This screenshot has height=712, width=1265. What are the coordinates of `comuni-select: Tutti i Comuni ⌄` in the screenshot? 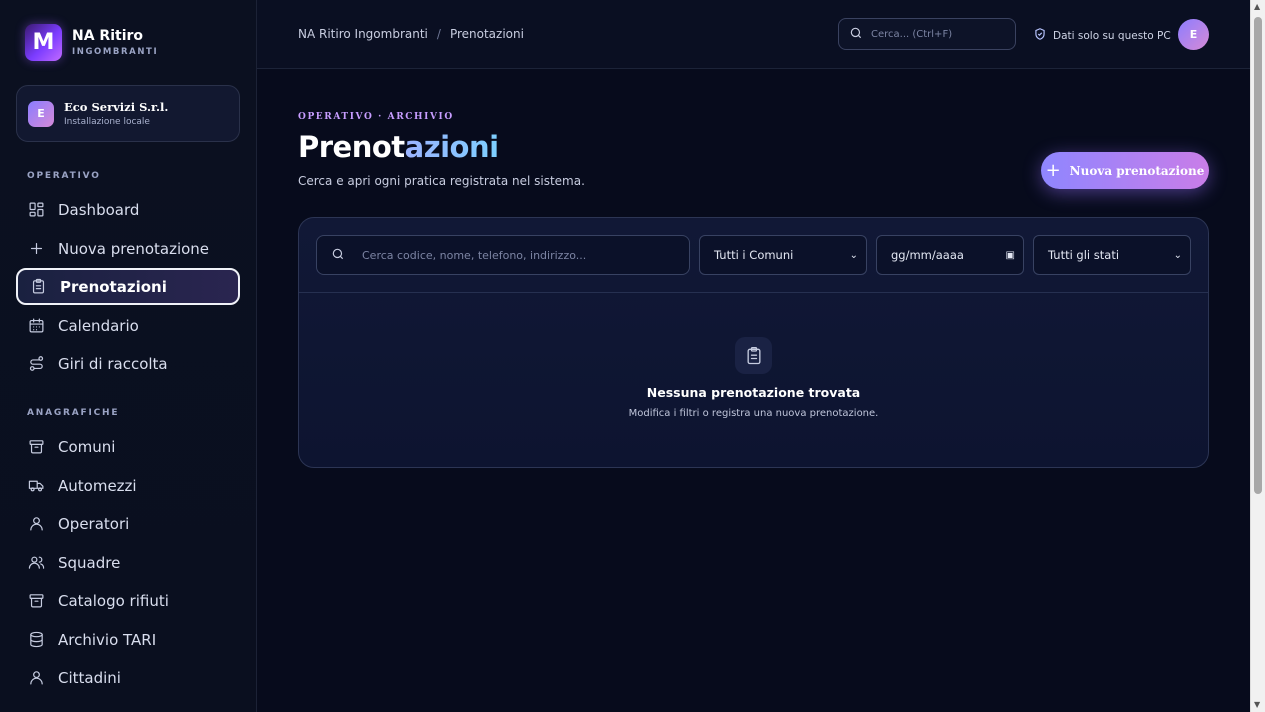 It's located at (783, 255).